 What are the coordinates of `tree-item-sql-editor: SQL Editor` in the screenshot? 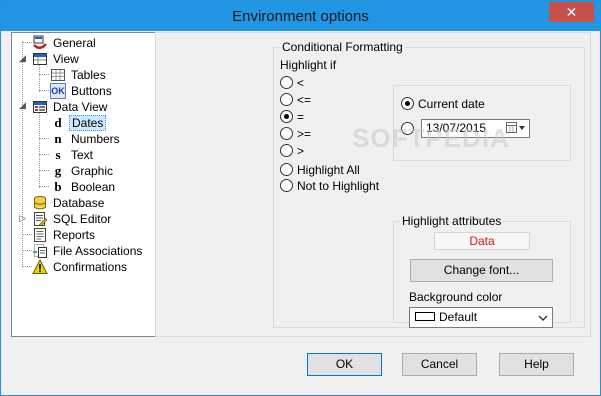 It's located at (72, 219).